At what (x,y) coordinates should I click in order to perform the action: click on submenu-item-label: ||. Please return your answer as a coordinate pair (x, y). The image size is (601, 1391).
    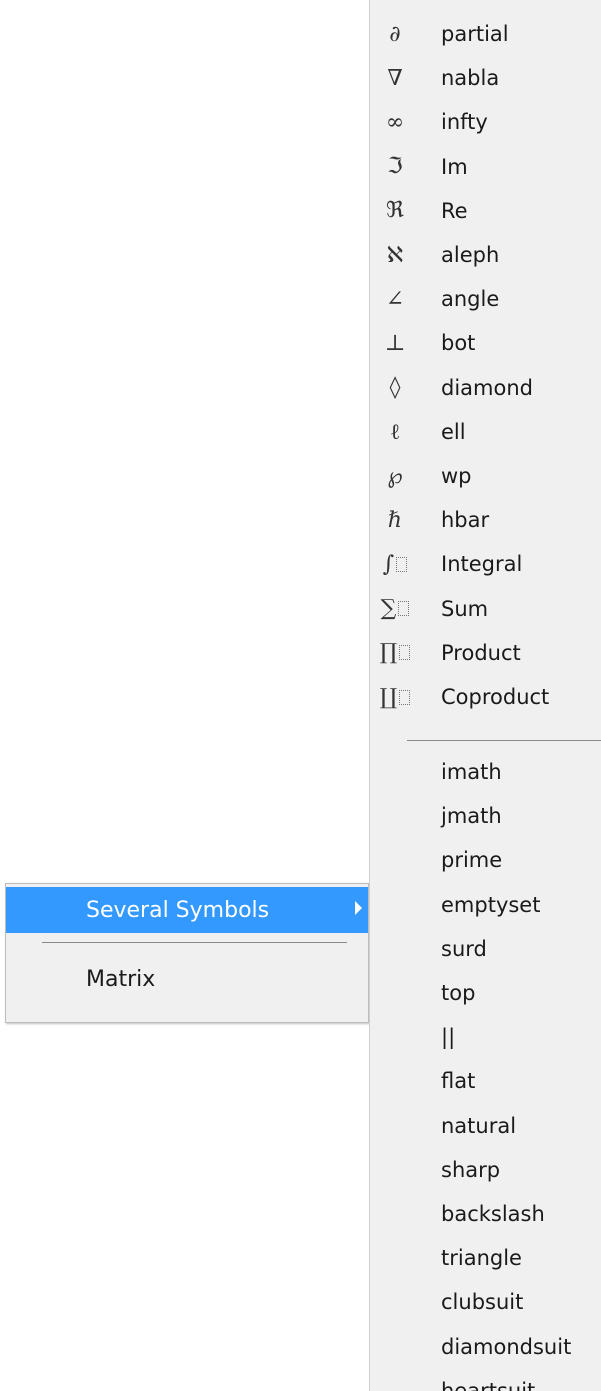
    Looking at the image, I should click on (448, 1037).